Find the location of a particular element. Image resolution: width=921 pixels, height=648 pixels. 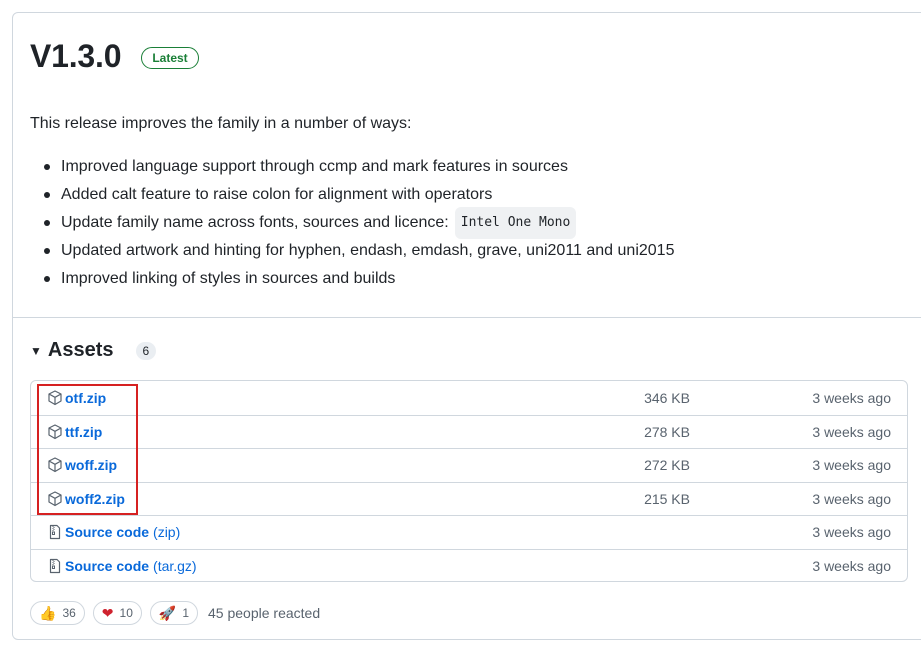

asset-link-otf: otf.zip is located at coordinates (78, 398).